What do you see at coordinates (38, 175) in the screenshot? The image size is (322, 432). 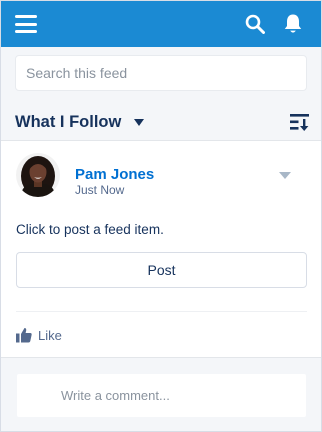 I see `avatar` at bounding box center [38, 175].